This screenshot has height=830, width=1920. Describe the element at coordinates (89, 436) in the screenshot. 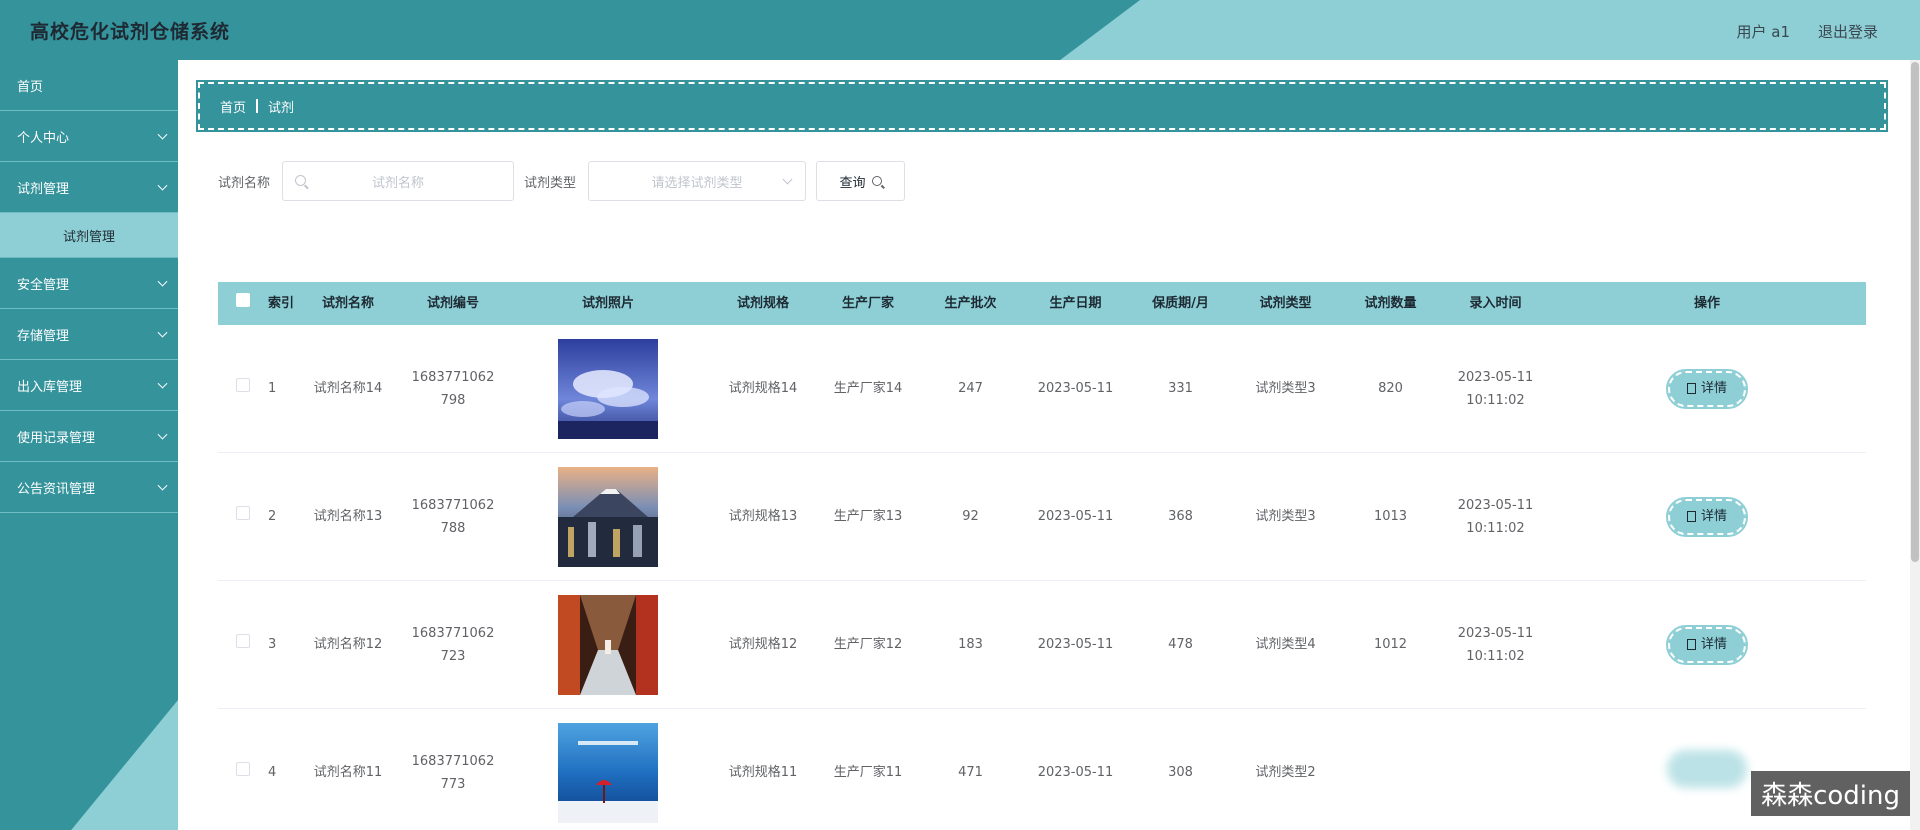

I see `sidebar-item-usage-records: 使用记录管理` at that location.